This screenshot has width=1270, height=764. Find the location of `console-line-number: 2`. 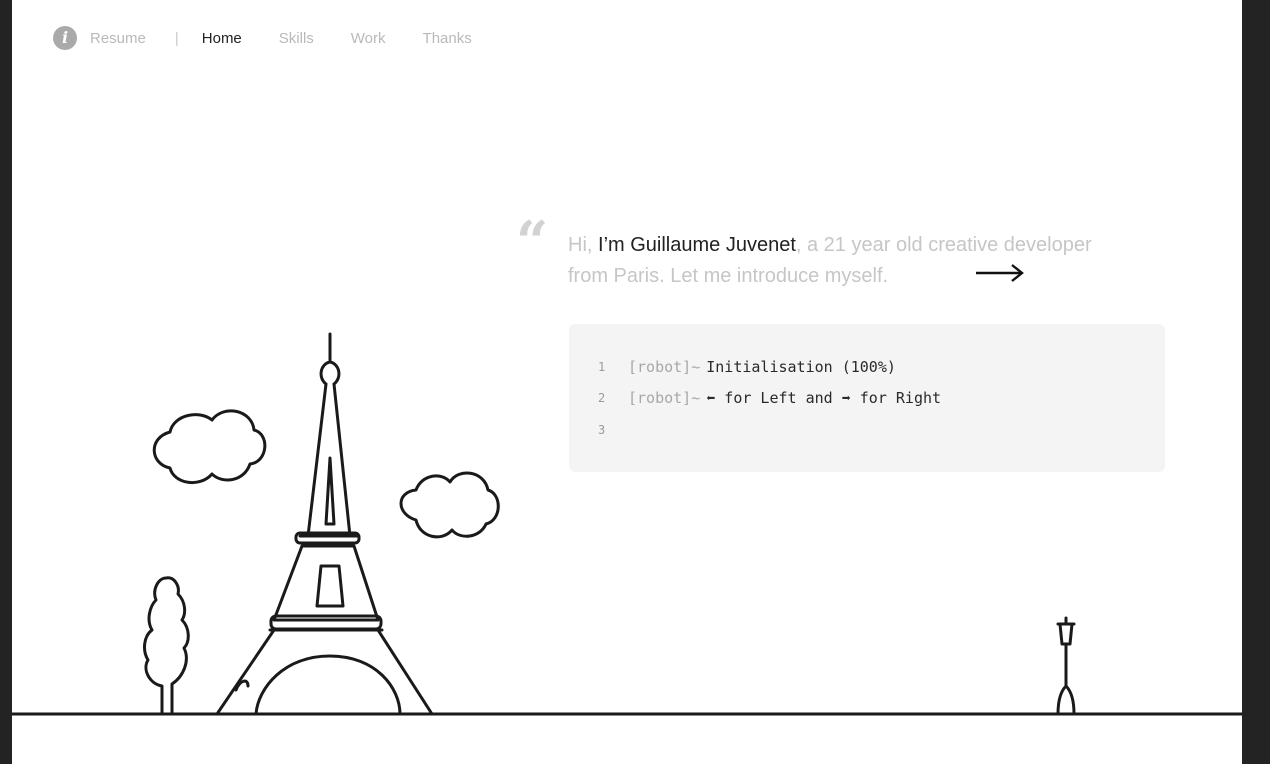

console-line-number: 2 is located at coordinates (602, 398).